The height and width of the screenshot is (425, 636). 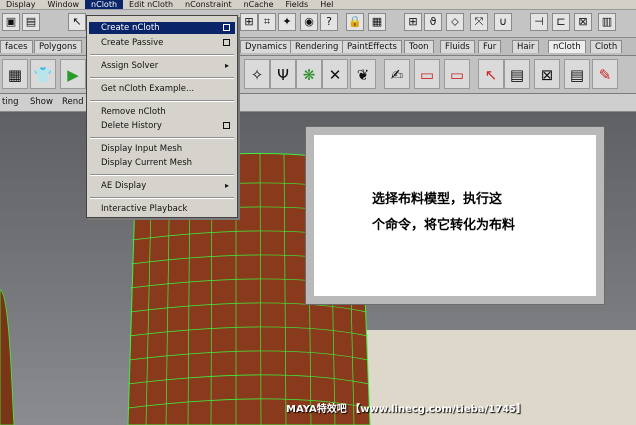 I want to click on menu-item-assign-solver: Assign Solver ▸, so click(x=162, y=66).